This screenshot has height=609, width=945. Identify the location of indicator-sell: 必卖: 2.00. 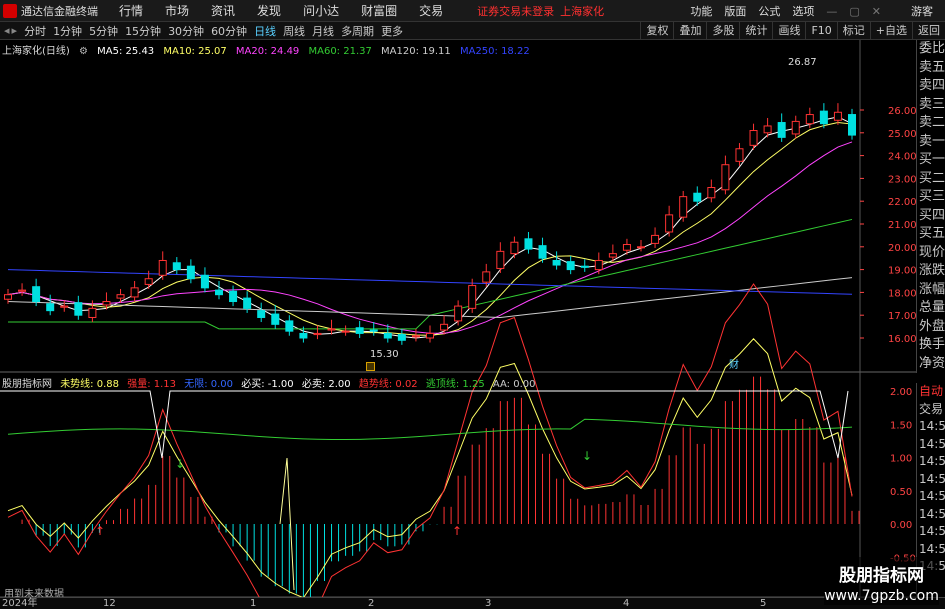
(326, 384).